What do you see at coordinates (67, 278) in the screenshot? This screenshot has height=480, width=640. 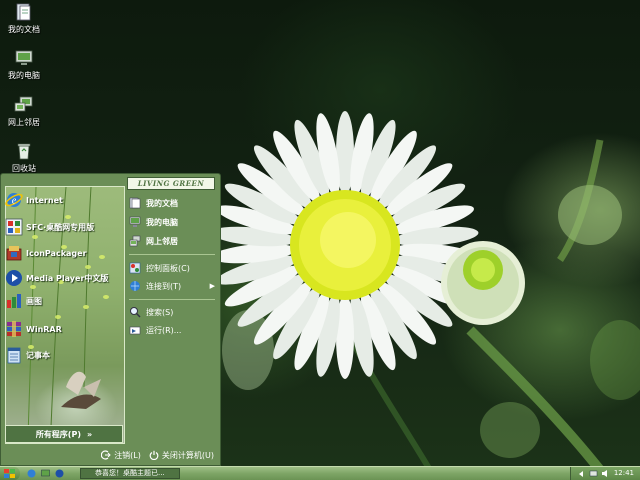 I see `pinned-item-label: Media Player中文版` at bounding box center [67, 278].